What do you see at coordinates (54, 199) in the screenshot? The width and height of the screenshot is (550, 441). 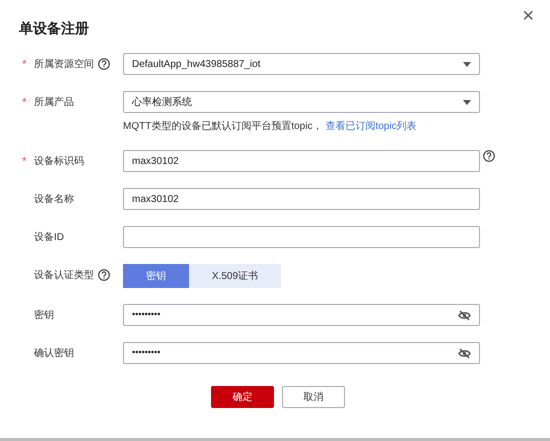 I see `field-label: 设备名称` at bounding box center [54, 199].